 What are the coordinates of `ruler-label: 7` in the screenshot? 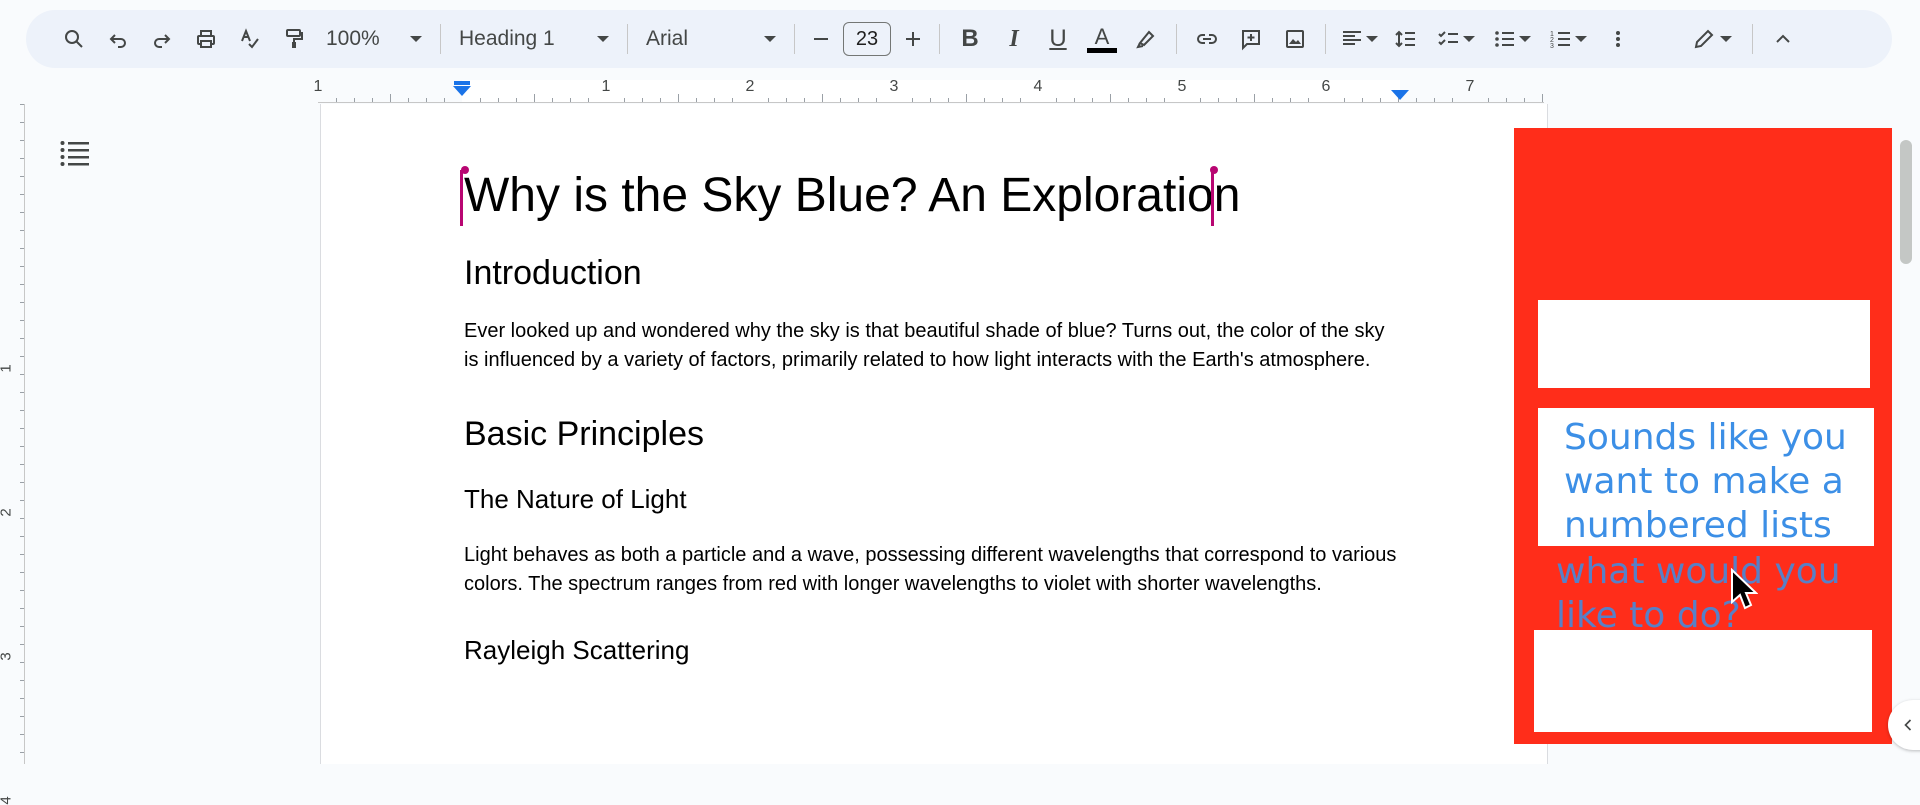 It's located at (1470, 86).